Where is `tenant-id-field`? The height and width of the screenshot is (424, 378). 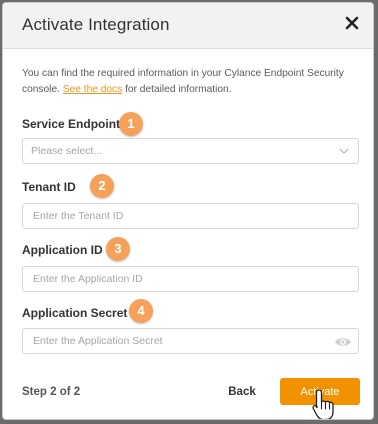
tenant-id-field is located at coordinates (190, 216).